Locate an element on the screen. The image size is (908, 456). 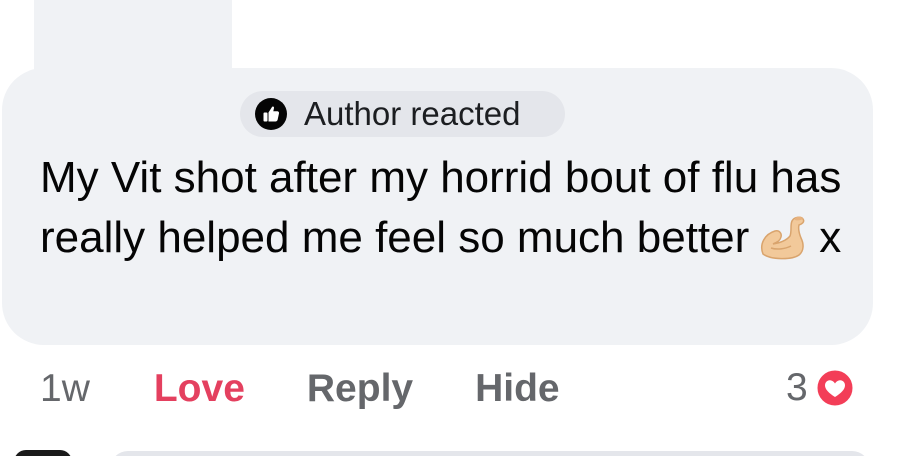
heart-reaction-icon is located at coordinates (835, 388).